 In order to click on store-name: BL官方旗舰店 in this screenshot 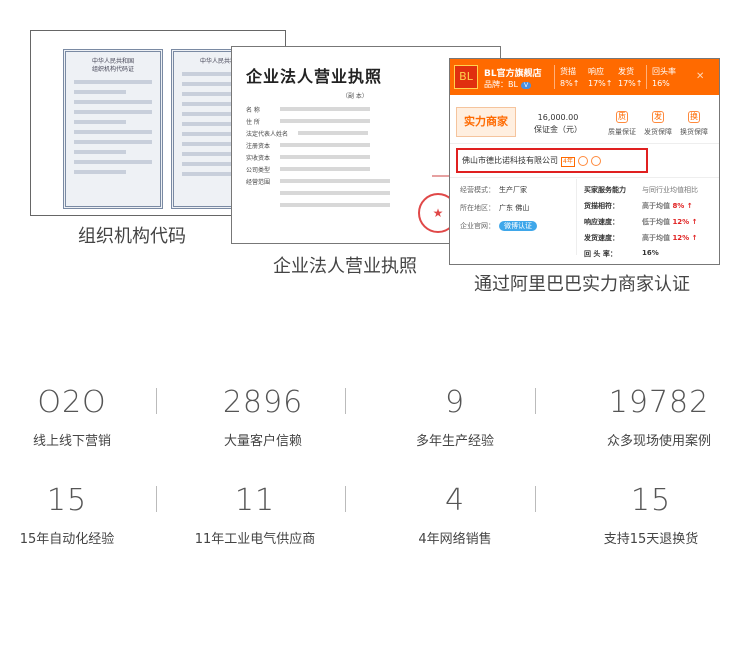, I will do `click(513, 72)`.